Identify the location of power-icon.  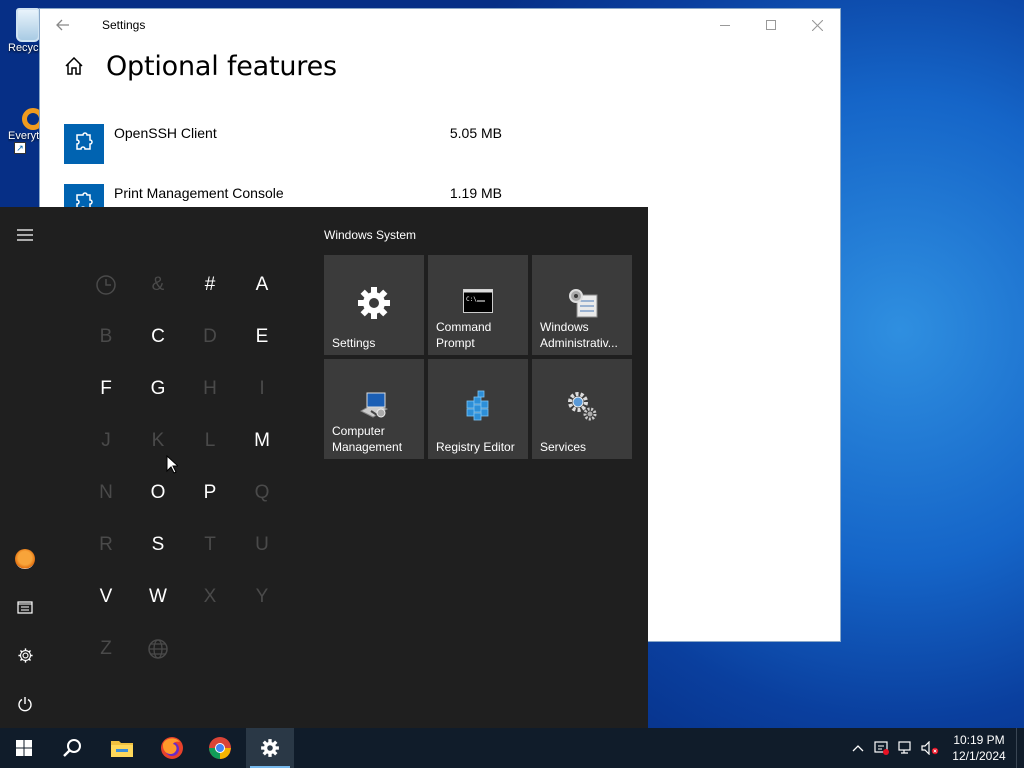
(25, 704).